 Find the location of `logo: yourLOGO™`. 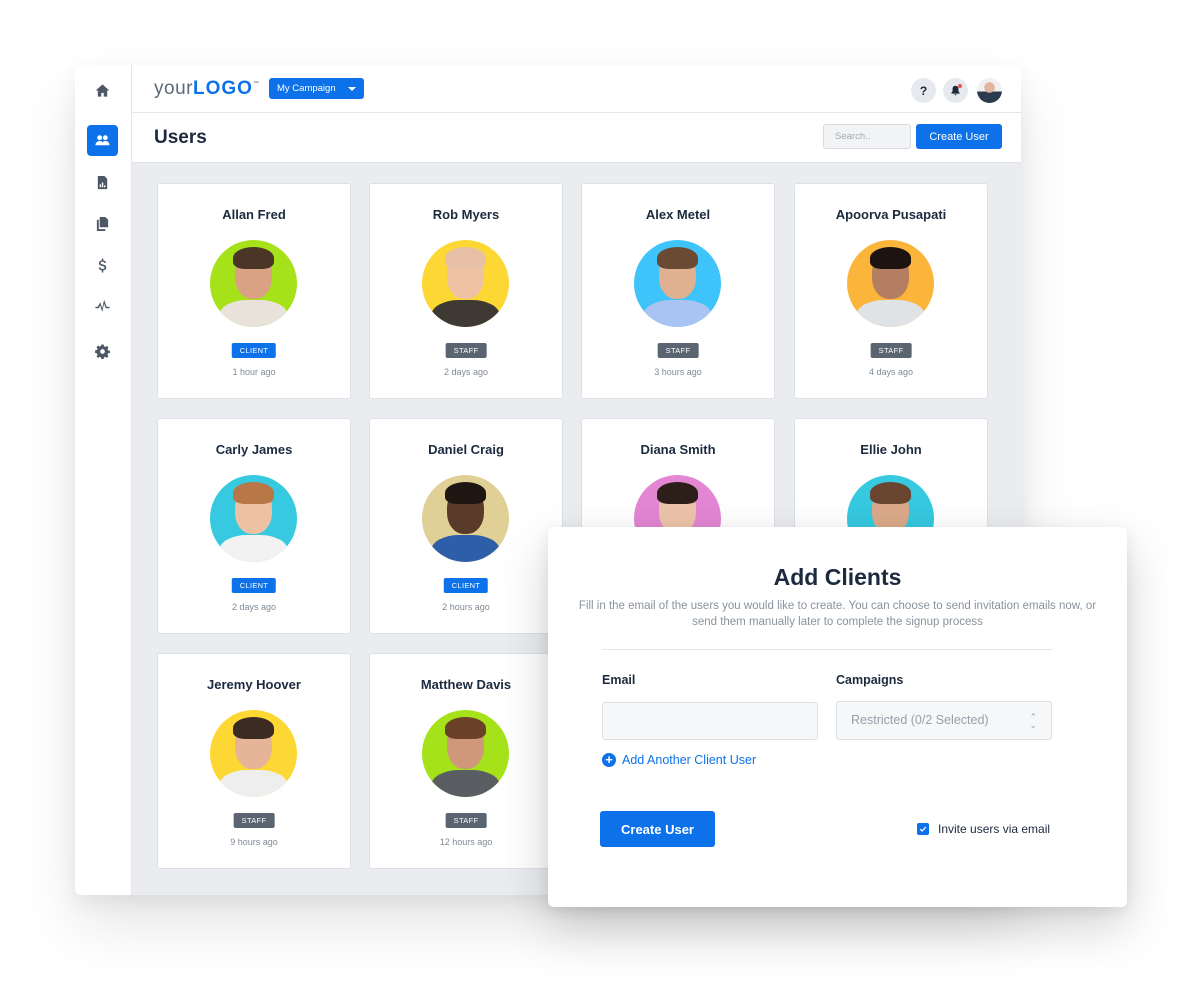

logo: yourLOGO™ is located at coordinates (207, 88).